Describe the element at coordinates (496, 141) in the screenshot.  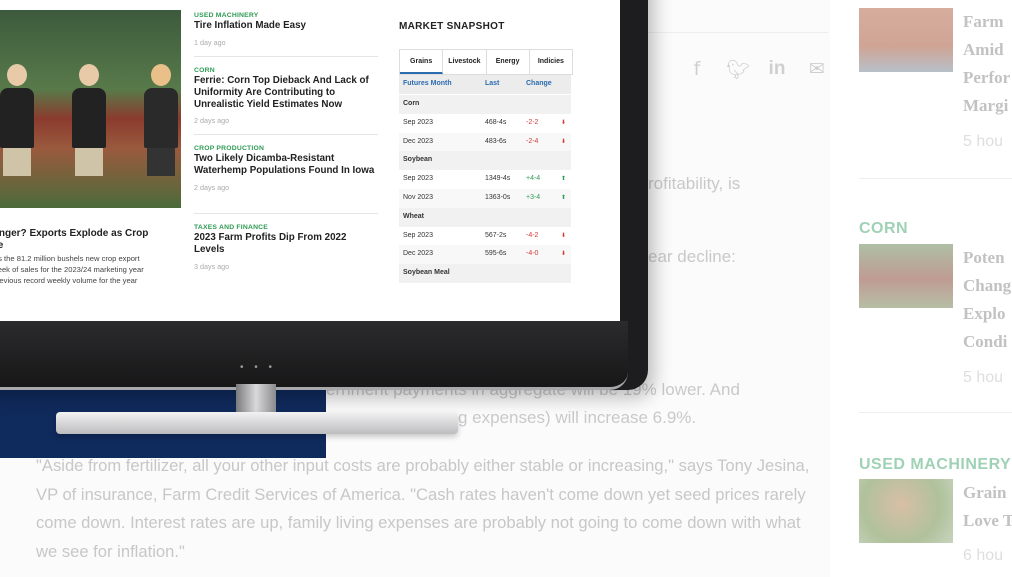
I see `last-price: 483-6s` at that location.